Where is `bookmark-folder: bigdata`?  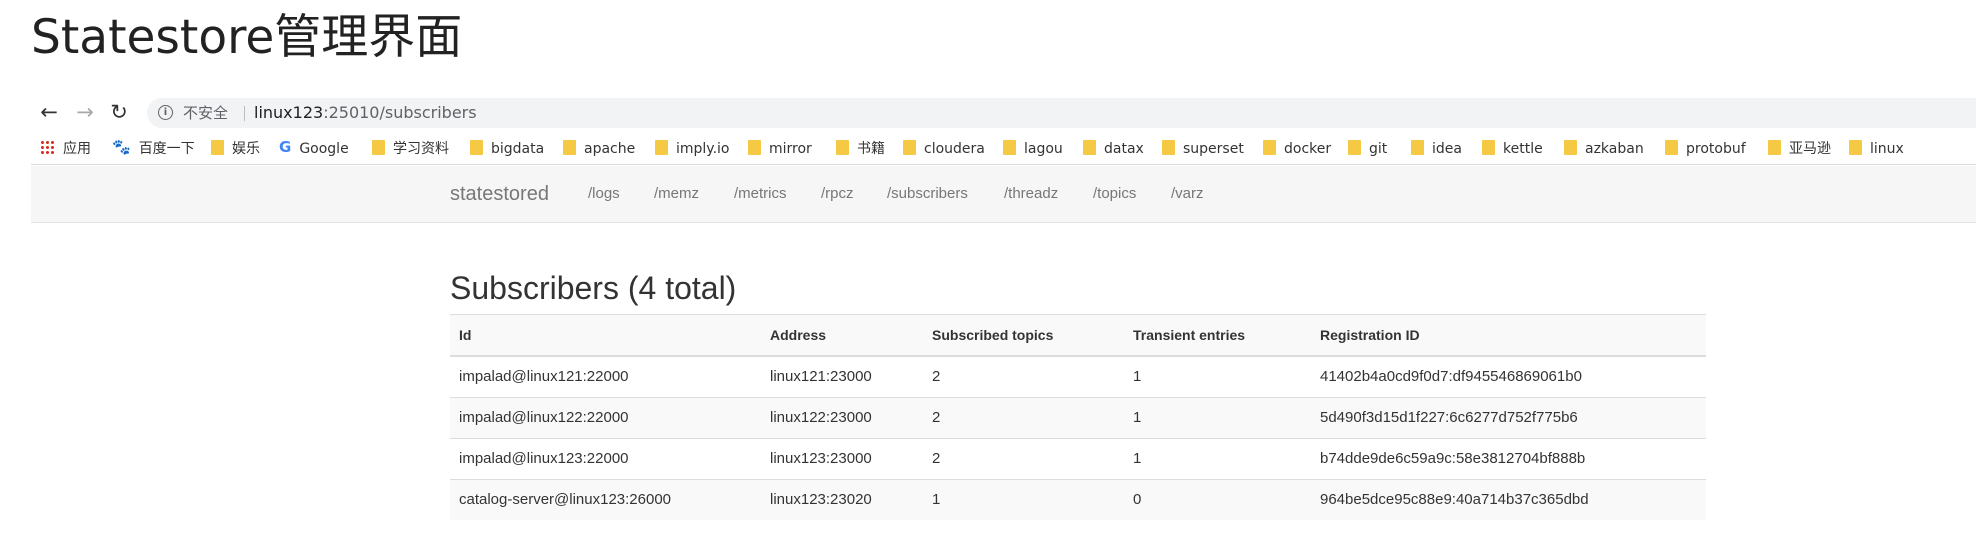 bookmark-folder: bigdata is located at coordinates (507, 149).